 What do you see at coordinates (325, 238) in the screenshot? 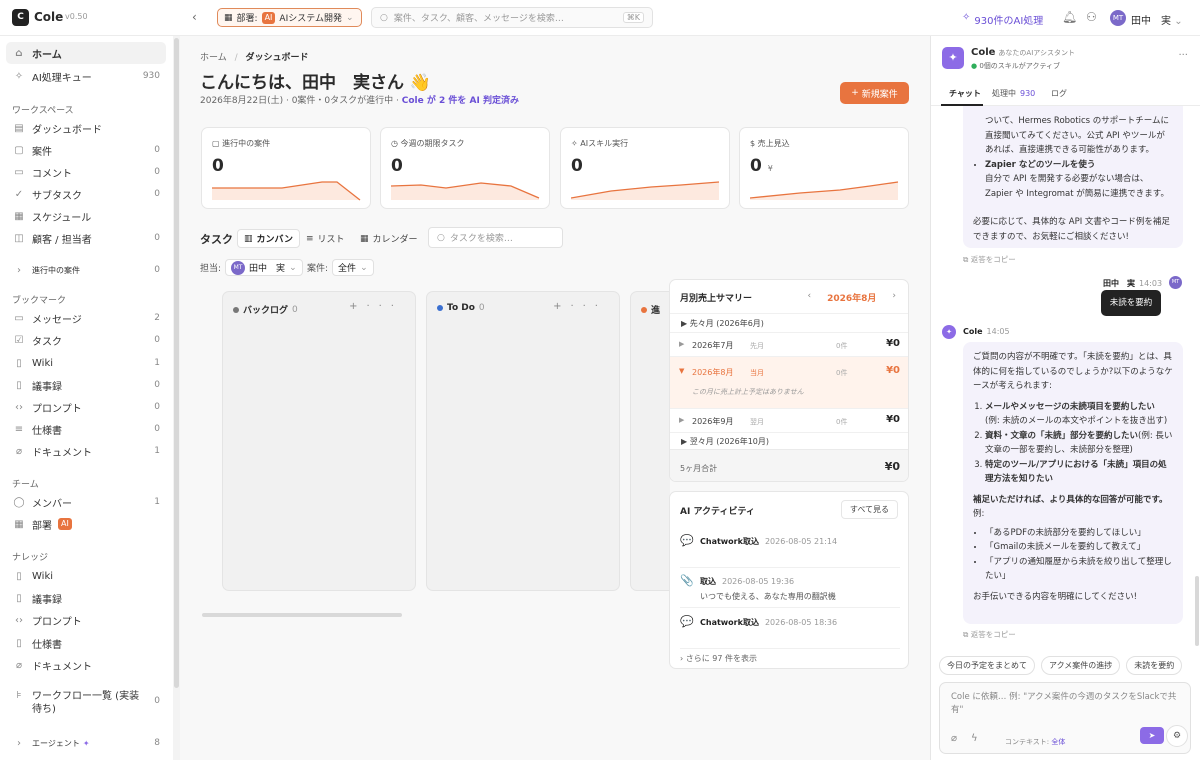
I see `tab-list: ≡ リスト` at bounding box center [325, 238].